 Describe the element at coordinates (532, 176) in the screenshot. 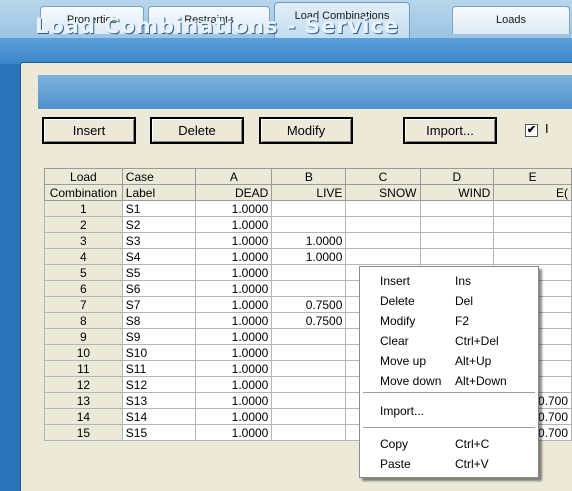

I see `column-header: E` at that location.